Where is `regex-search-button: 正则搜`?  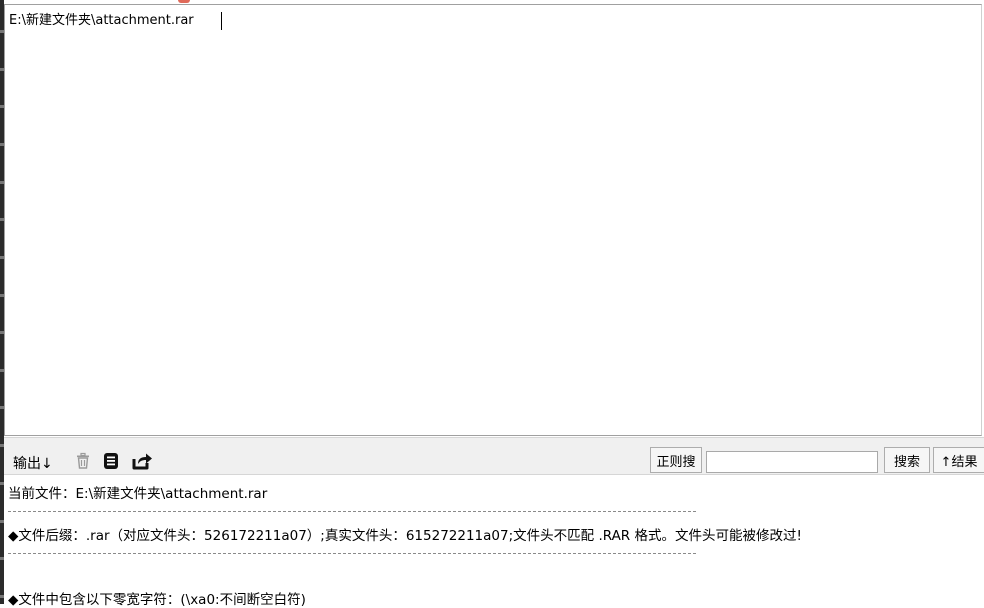 regex-search-button: 正则搜 is located at coordinates (676, 460).